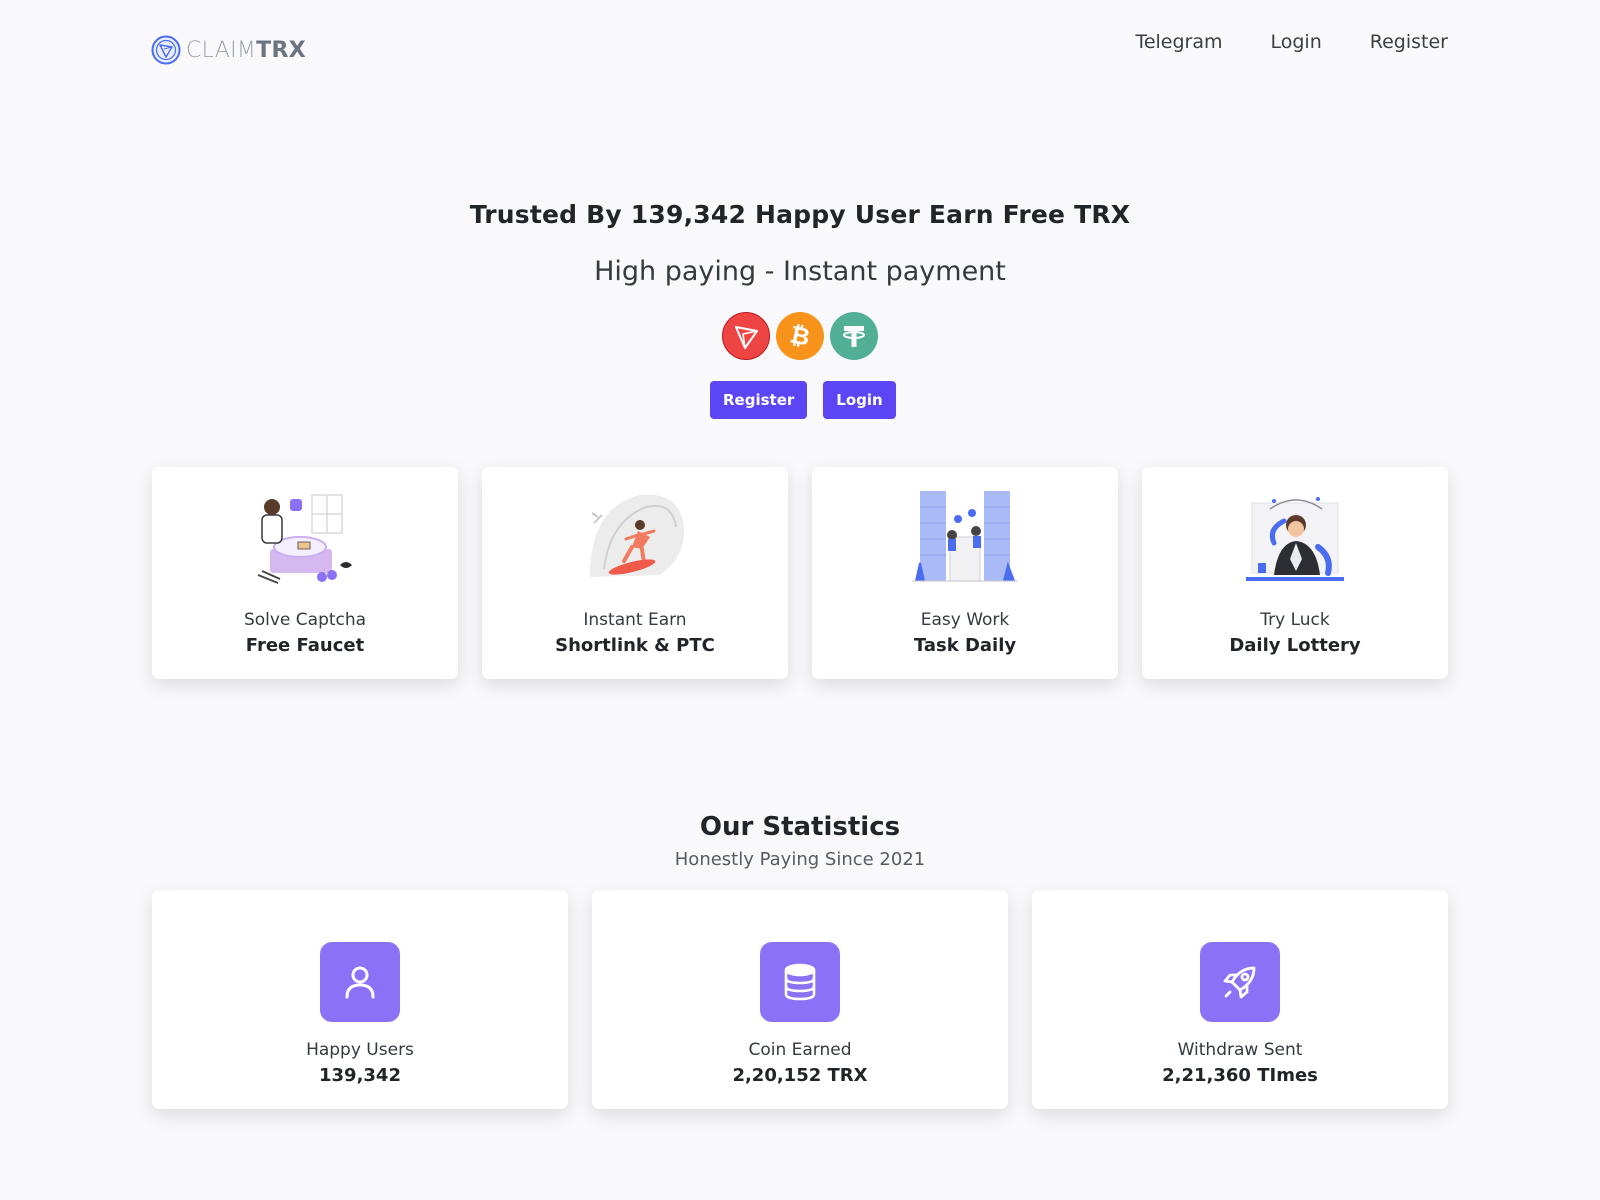  I want to click on hero-subtitle: High paying - Instant payment, so click(800, 271).